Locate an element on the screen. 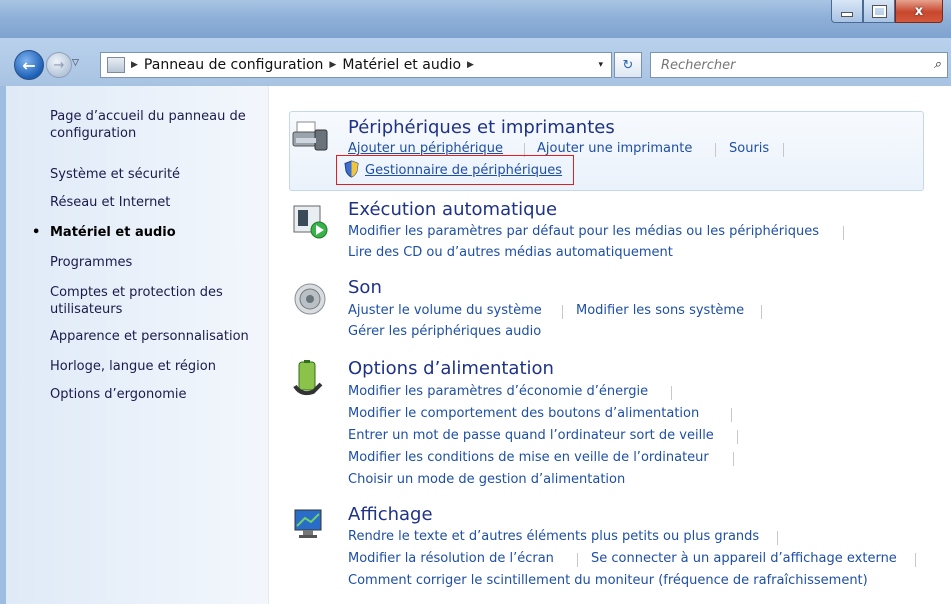  window-controls: x is located at coordinates (887, 12).